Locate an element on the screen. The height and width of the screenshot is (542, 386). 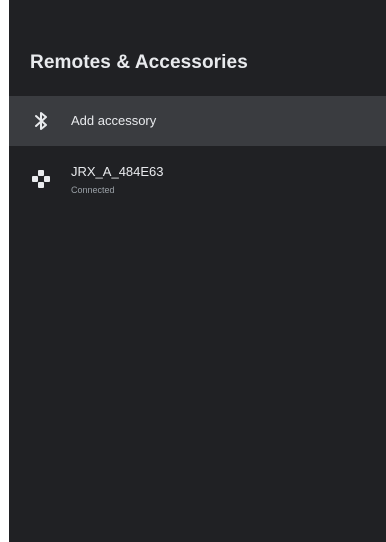
bluetooth-icon is located at coordinates (41, 121).